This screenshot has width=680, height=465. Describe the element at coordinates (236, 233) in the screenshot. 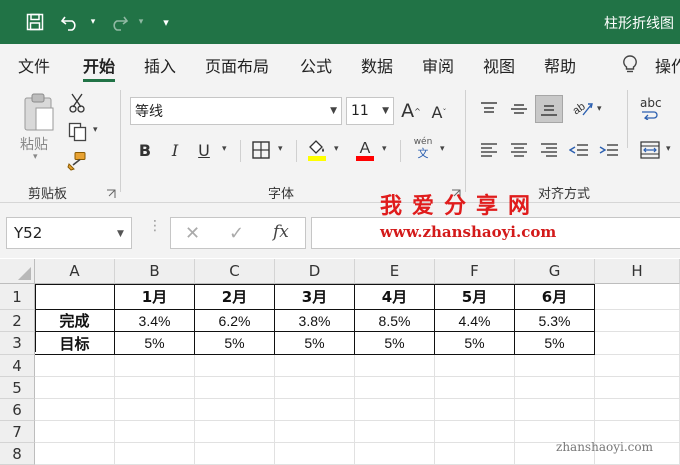

I see `enter-icon: ✓` at that location.